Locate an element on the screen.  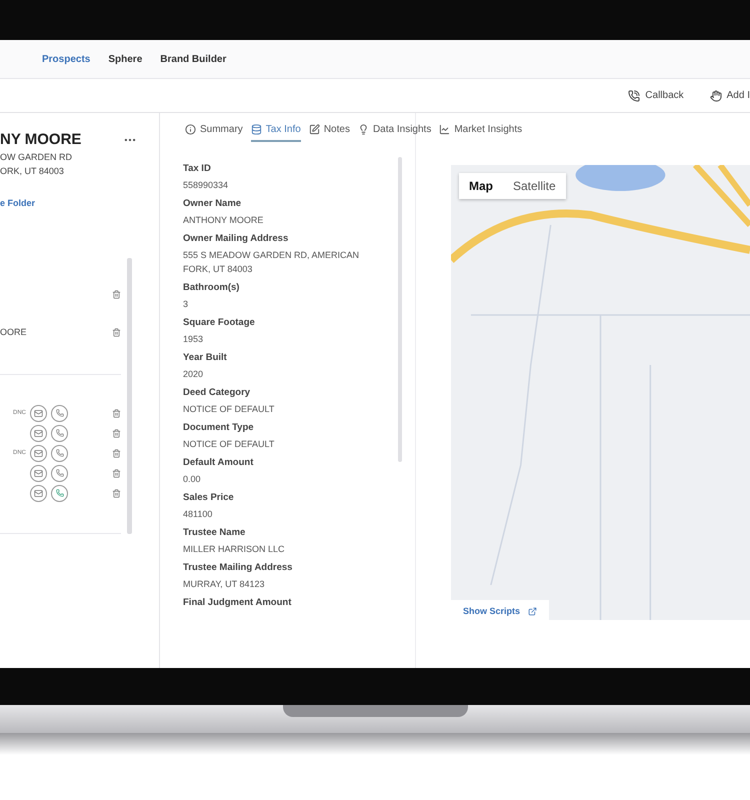
field-value: 558990334 is located at coordinates (206, 185).